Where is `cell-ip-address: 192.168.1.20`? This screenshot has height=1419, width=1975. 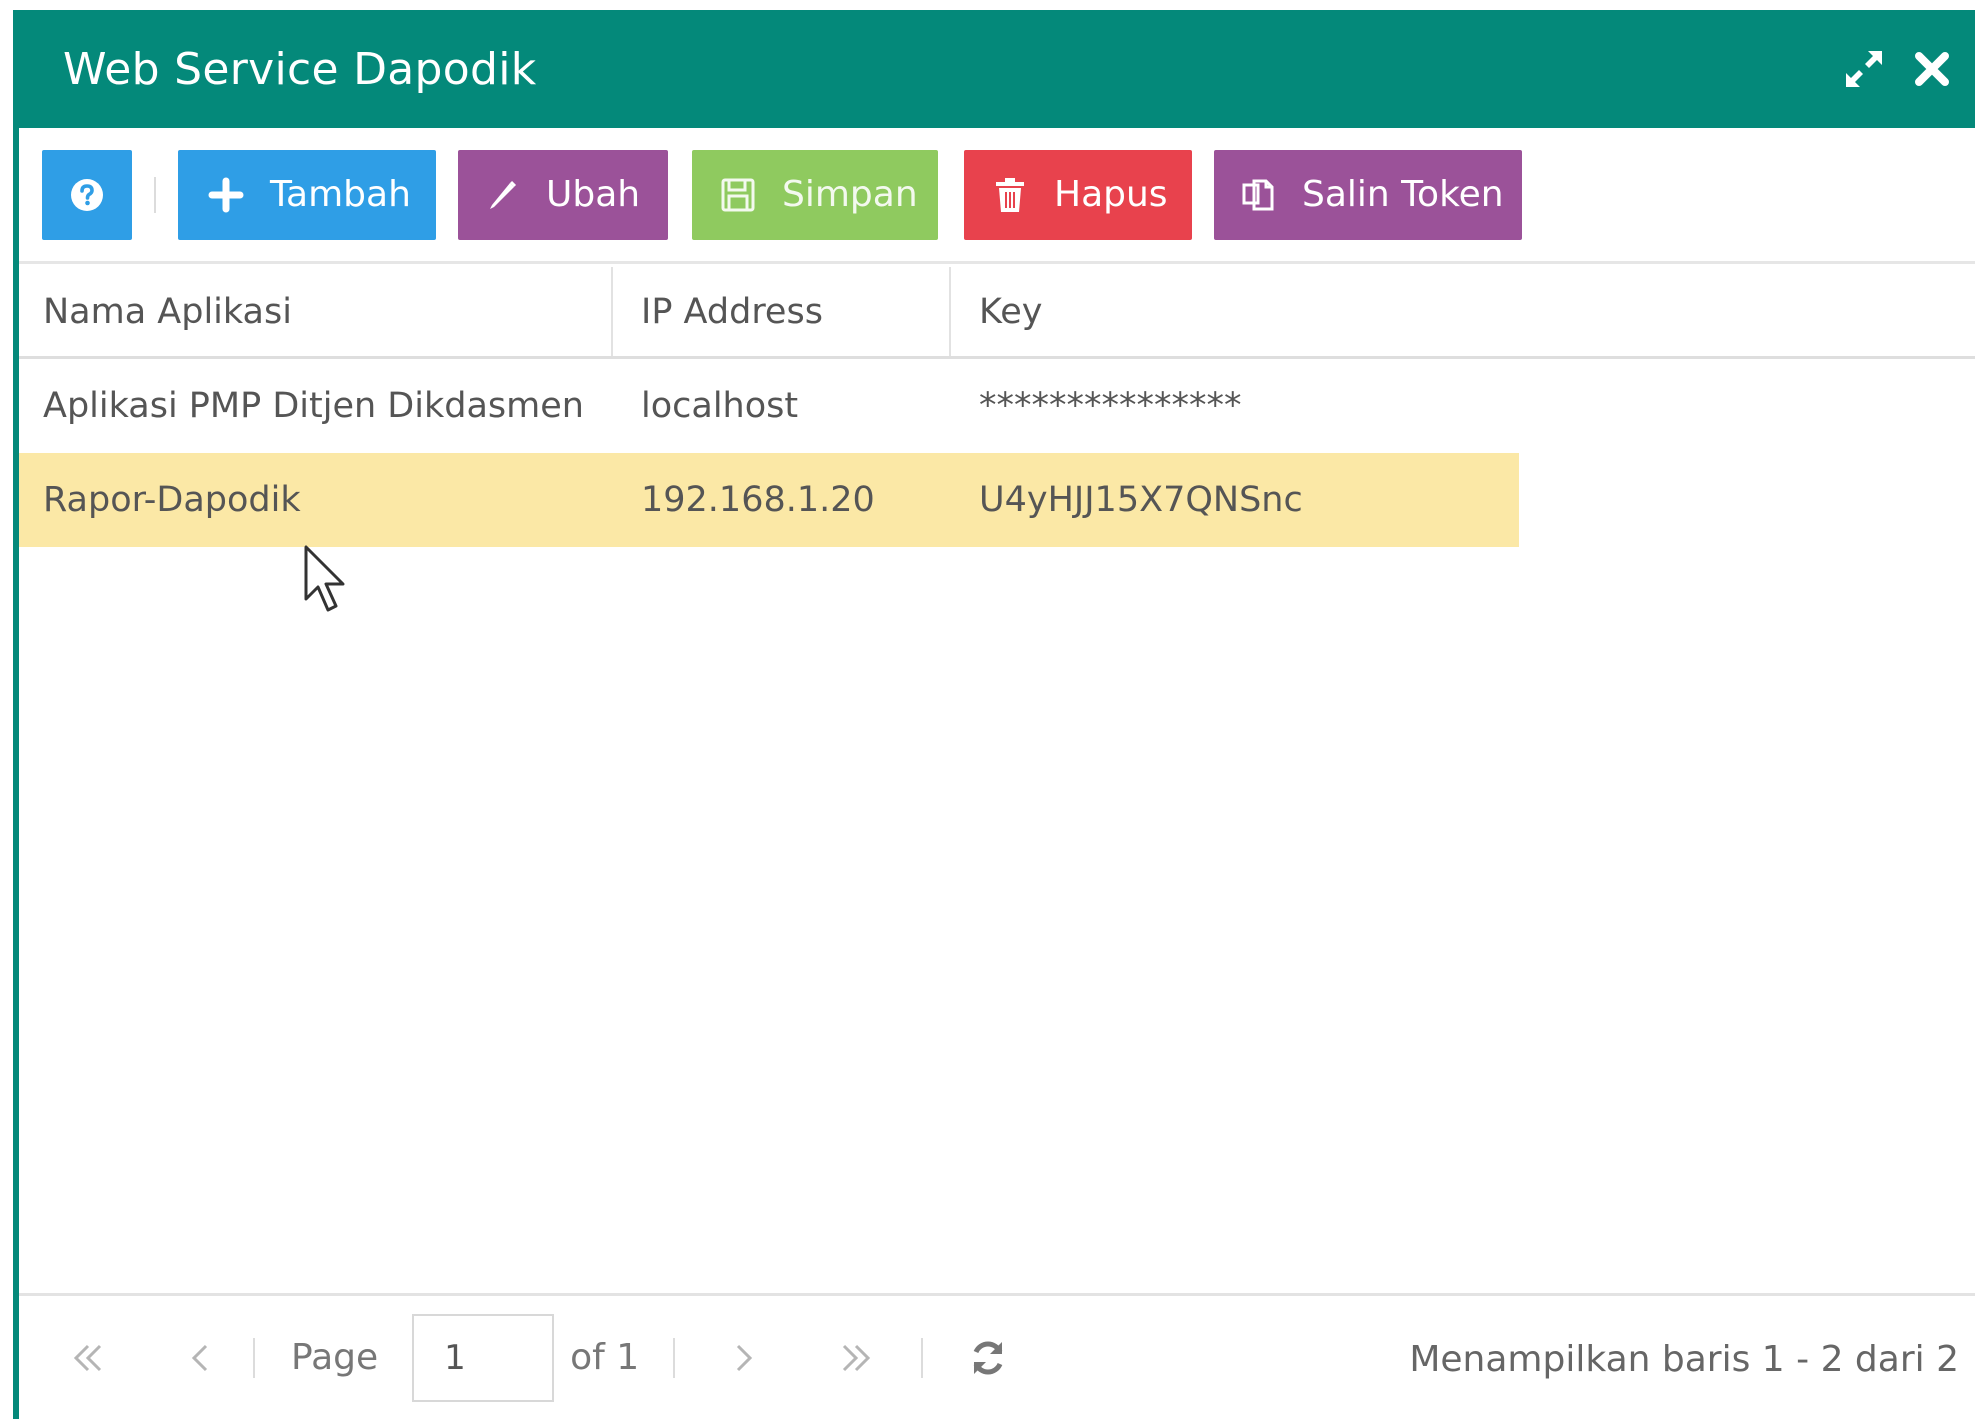
cell-ip-address: 192.168.1.20 is located at coordinates (758, 500).